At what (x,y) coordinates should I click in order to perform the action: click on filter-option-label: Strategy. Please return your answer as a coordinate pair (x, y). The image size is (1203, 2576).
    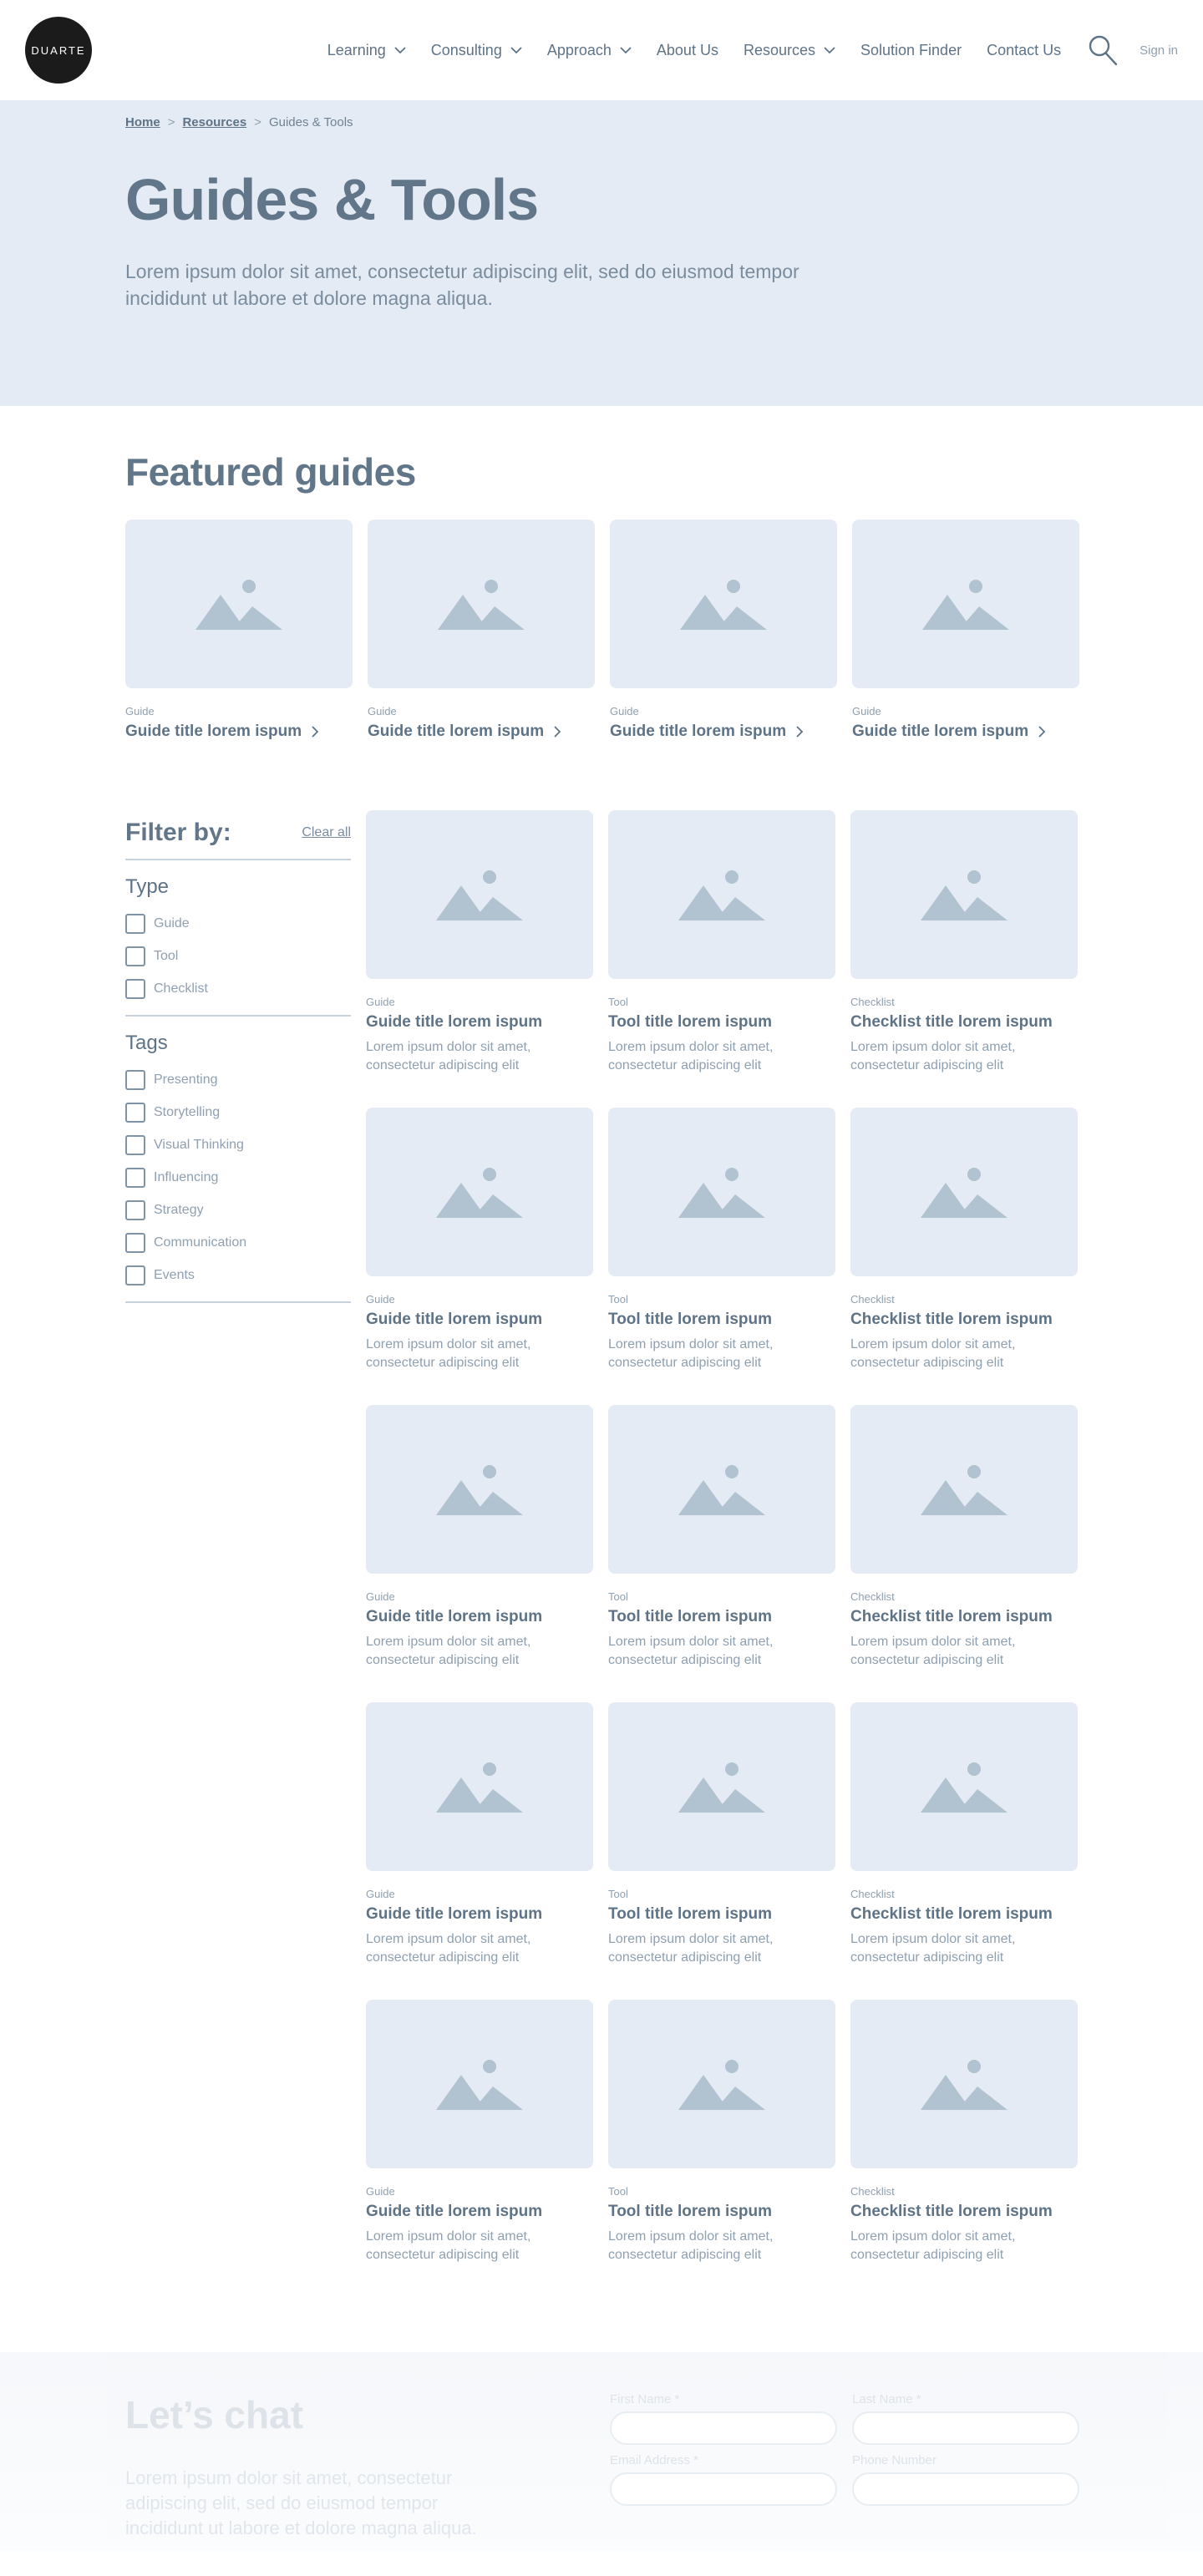
    Looking at the image, I should click on (179, 1209).